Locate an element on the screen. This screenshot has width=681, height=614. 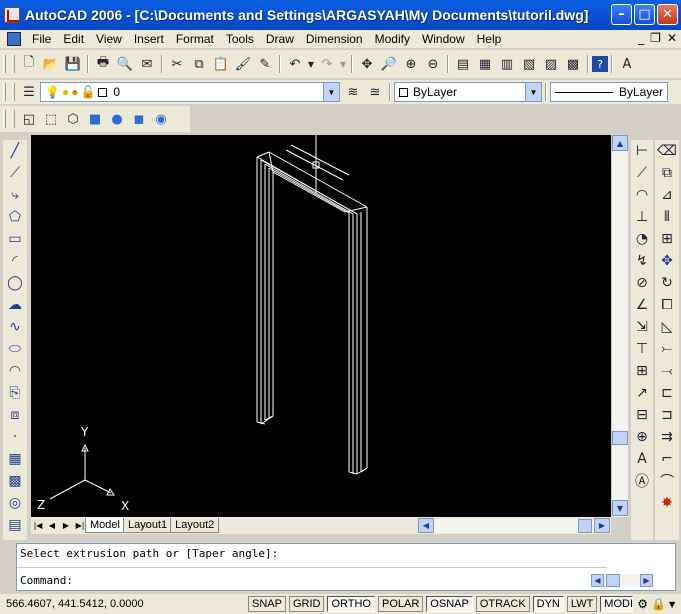
dimension-edit-icon: A is located at coordinates (642, 459).